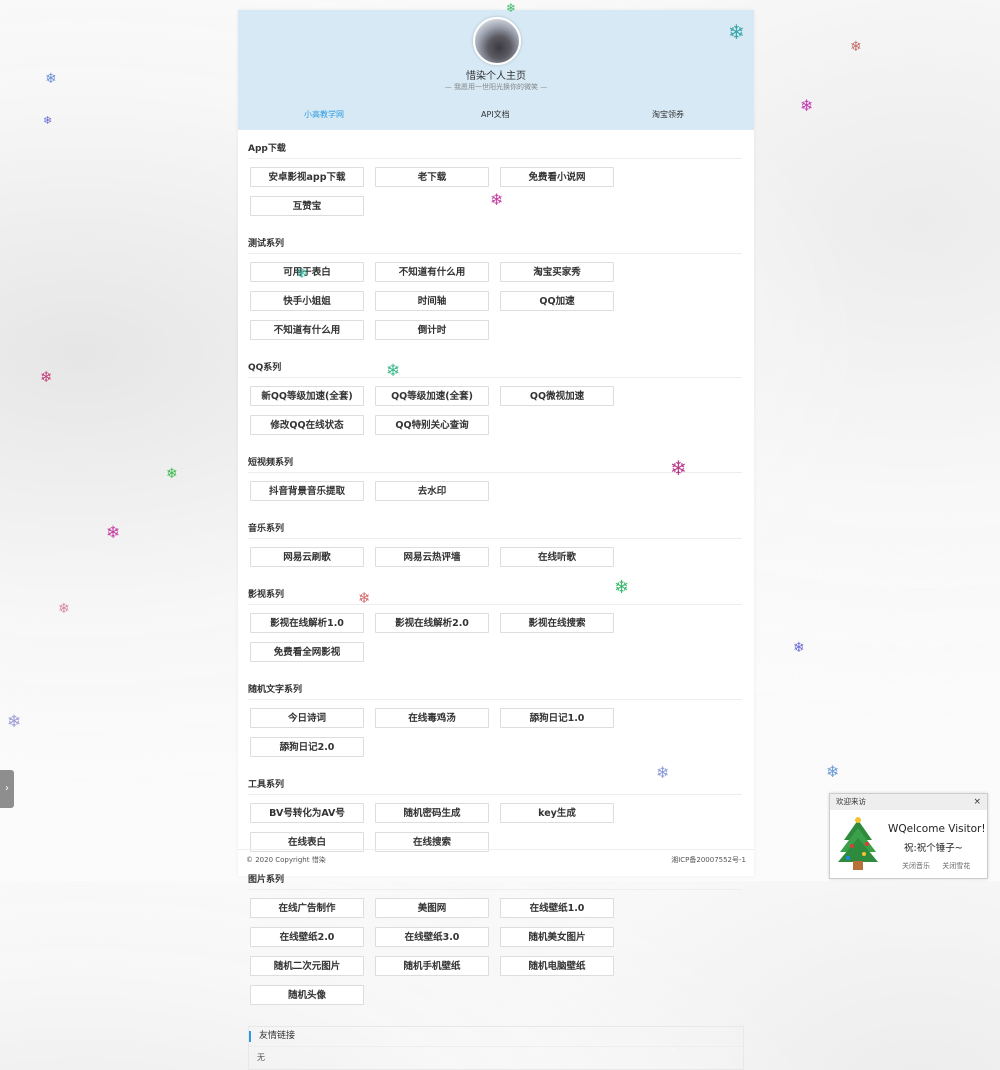 This screenshot has height=1070, width=1000. Describe the element at coordinates (557, 908) in the screenshot. I see `link-button: 在线壁纸1.0` at that location.